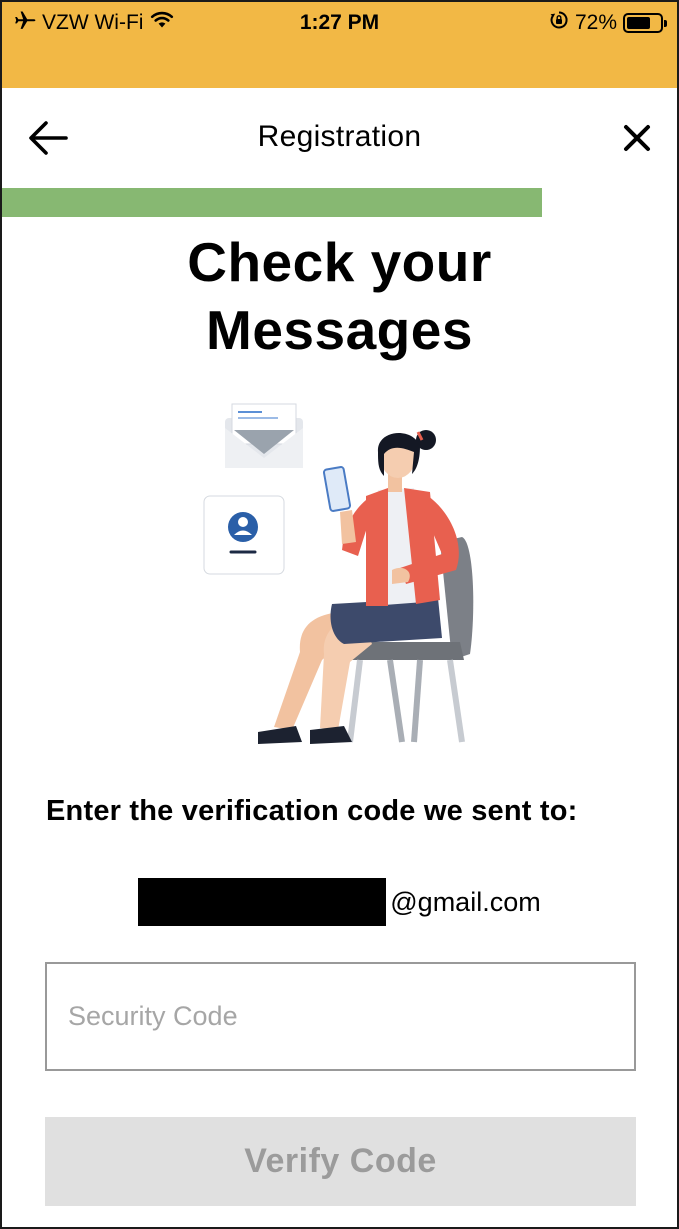  I want to click on woman-with-phone-illustration, so click(338, 573).